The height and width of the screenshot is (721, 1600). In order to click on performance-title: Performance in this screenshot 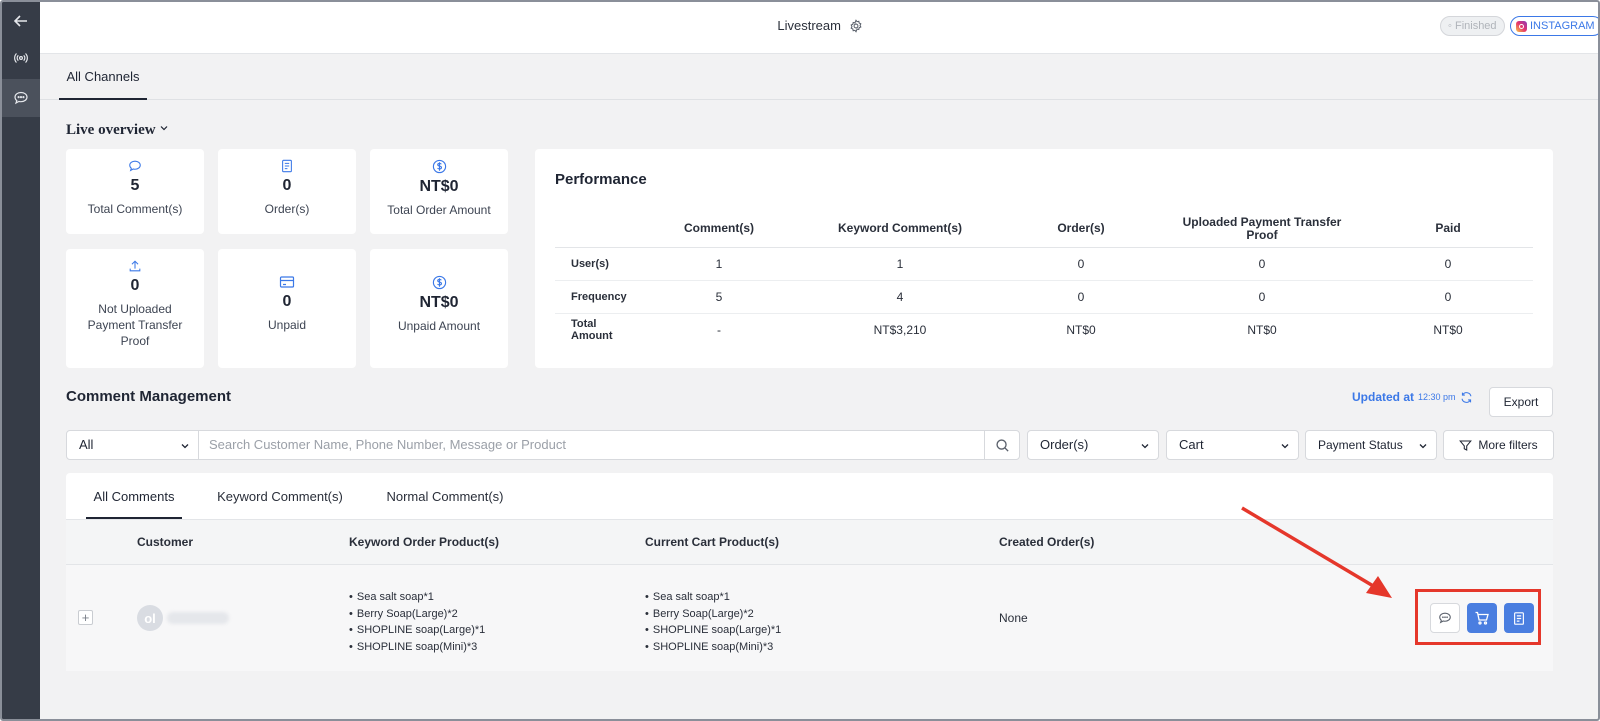, I will do `click(601, 179)`.